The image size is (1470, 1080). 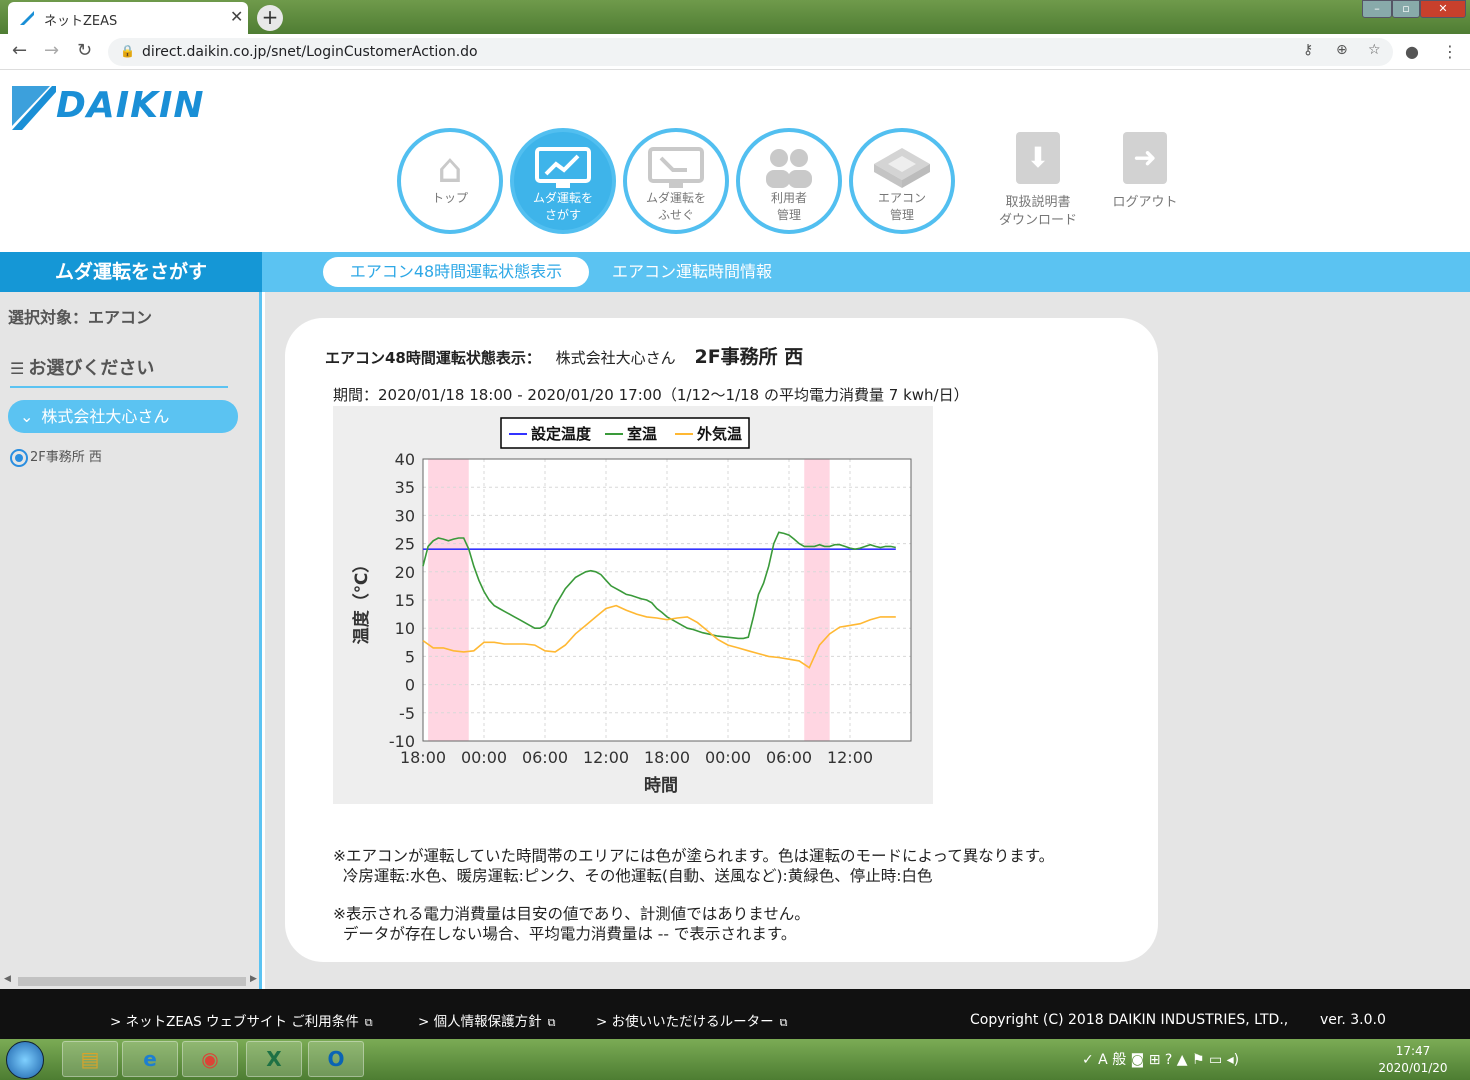 I want to click on lock-icon: 🔒, so click(x=127, y=51).